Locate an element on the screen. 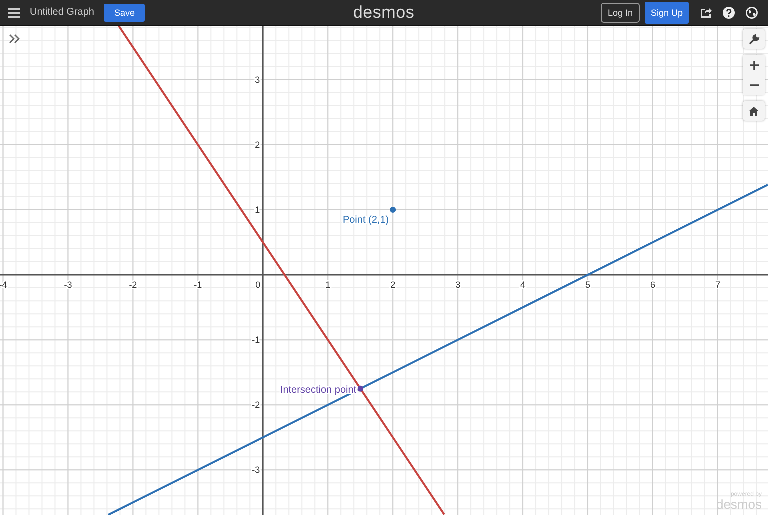 The image size is (768, 515). tick-label: 5 is located at coordinates (588, 285).